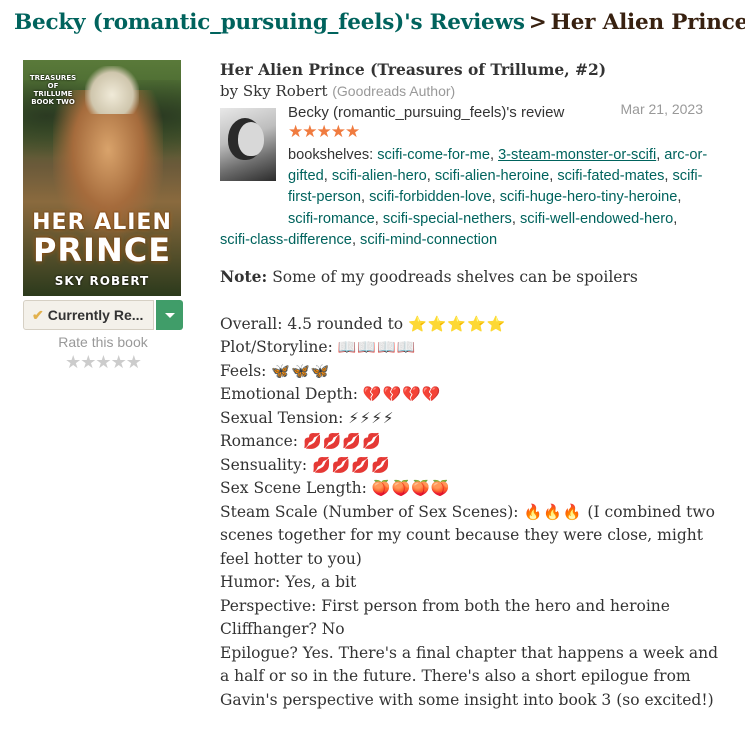  I want to click on review-star-rating: ★★★★★, so click(324, 132).